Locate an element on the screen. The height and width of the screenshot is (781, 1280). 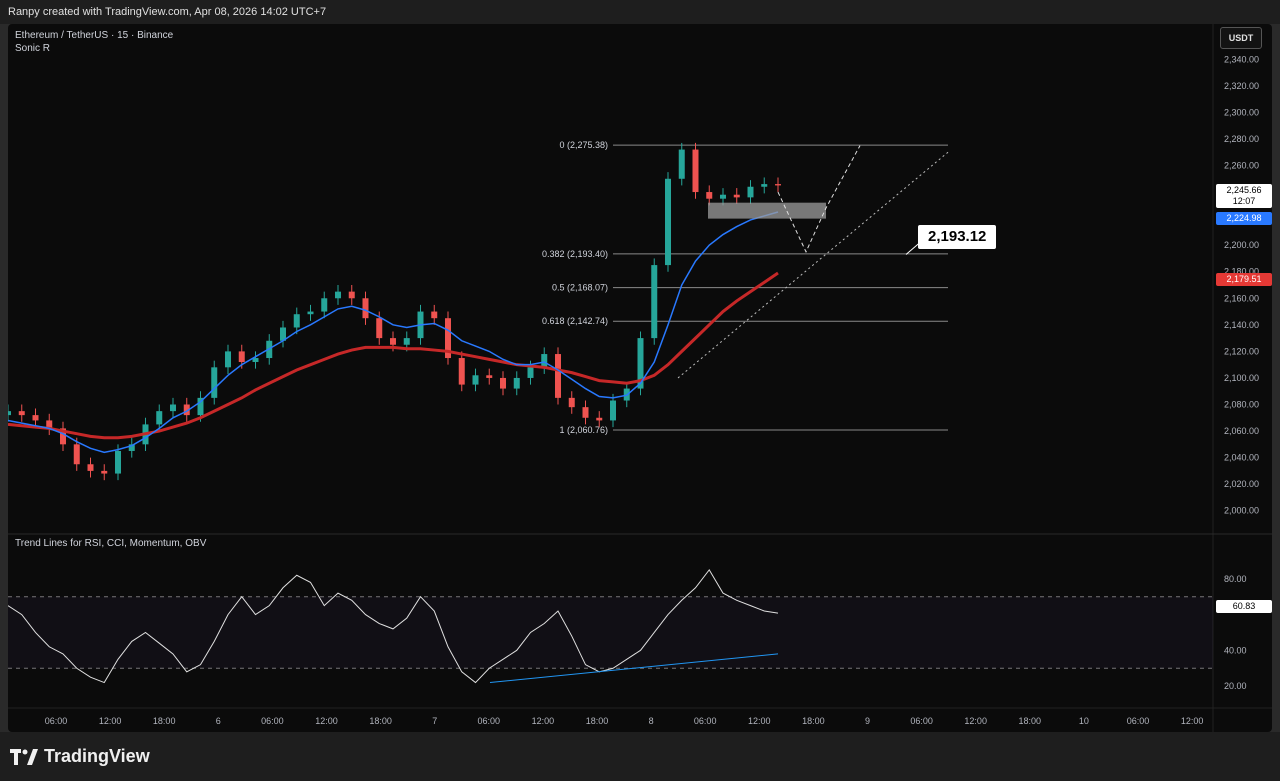
price-tick-label: 2,000.00 is located at coordinates (1241, 511).